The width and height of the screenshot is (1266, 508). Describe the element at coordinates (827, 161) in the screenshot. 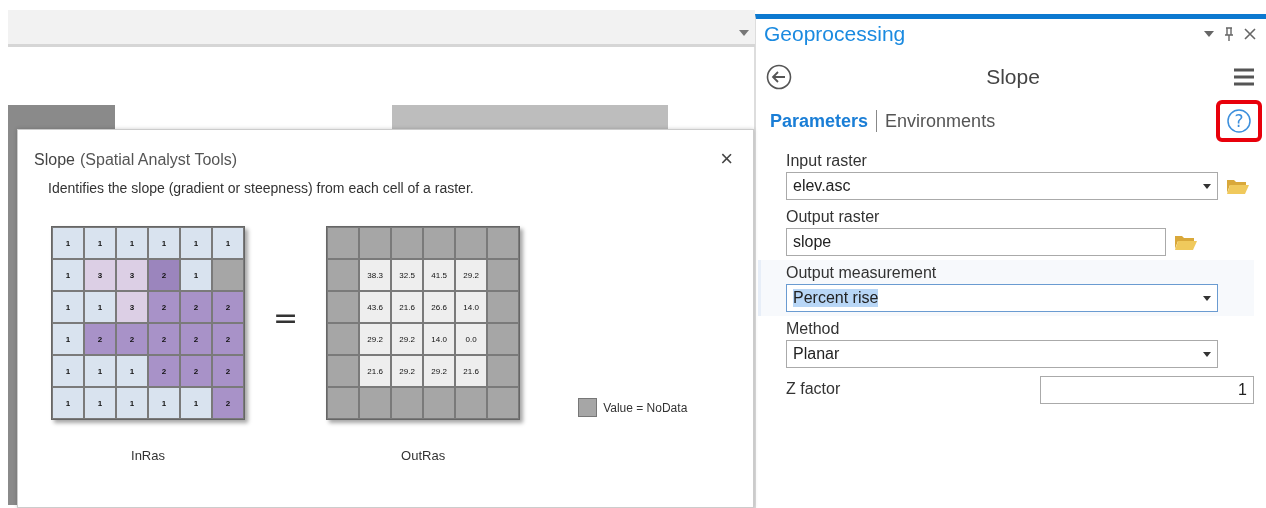

I see `parameter-label: Input raster` at that location.